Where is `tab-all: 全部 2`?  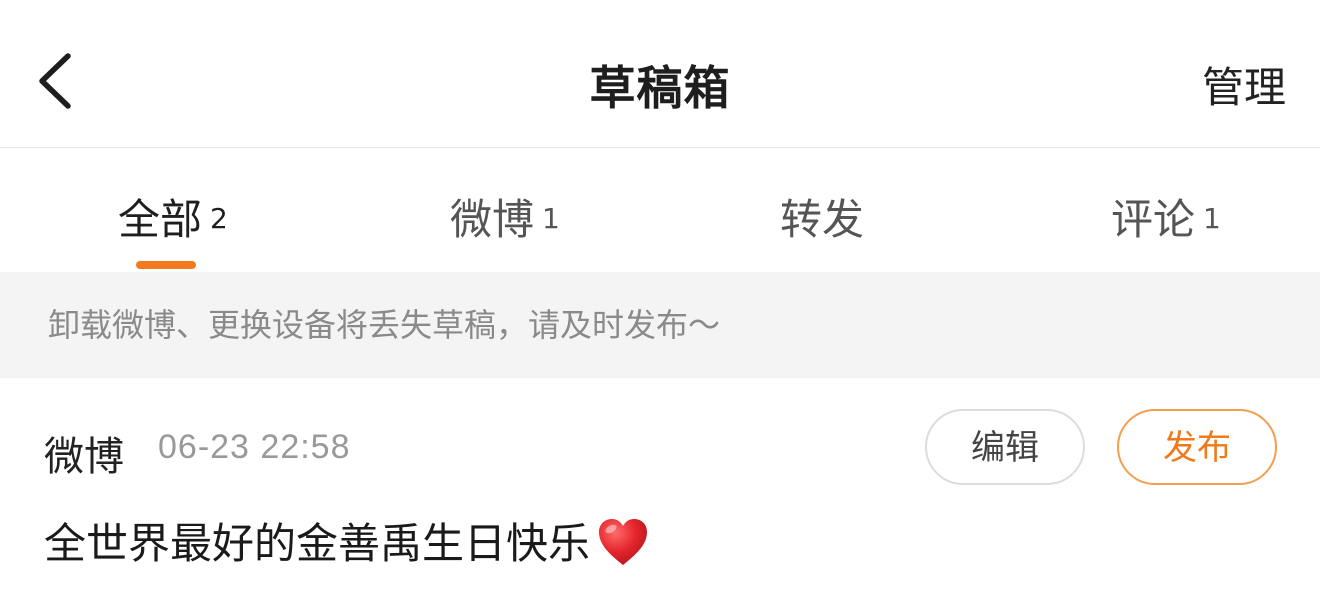 tab-all: 全部 2 is located at coordinates (173, 221).